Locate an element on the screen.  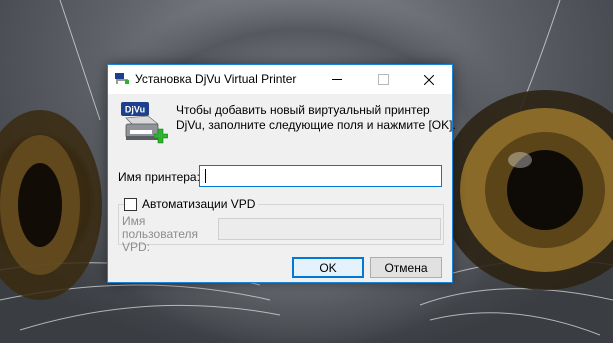
printer-name-input is located at coordinates (320, 176).